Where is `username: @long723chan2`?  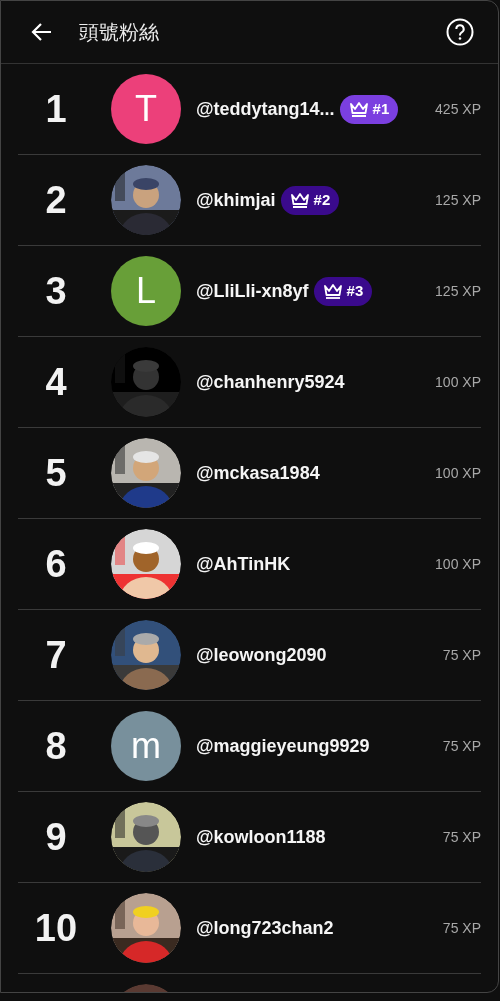 username: @long723chan2 is located at coordinates (265, 928).